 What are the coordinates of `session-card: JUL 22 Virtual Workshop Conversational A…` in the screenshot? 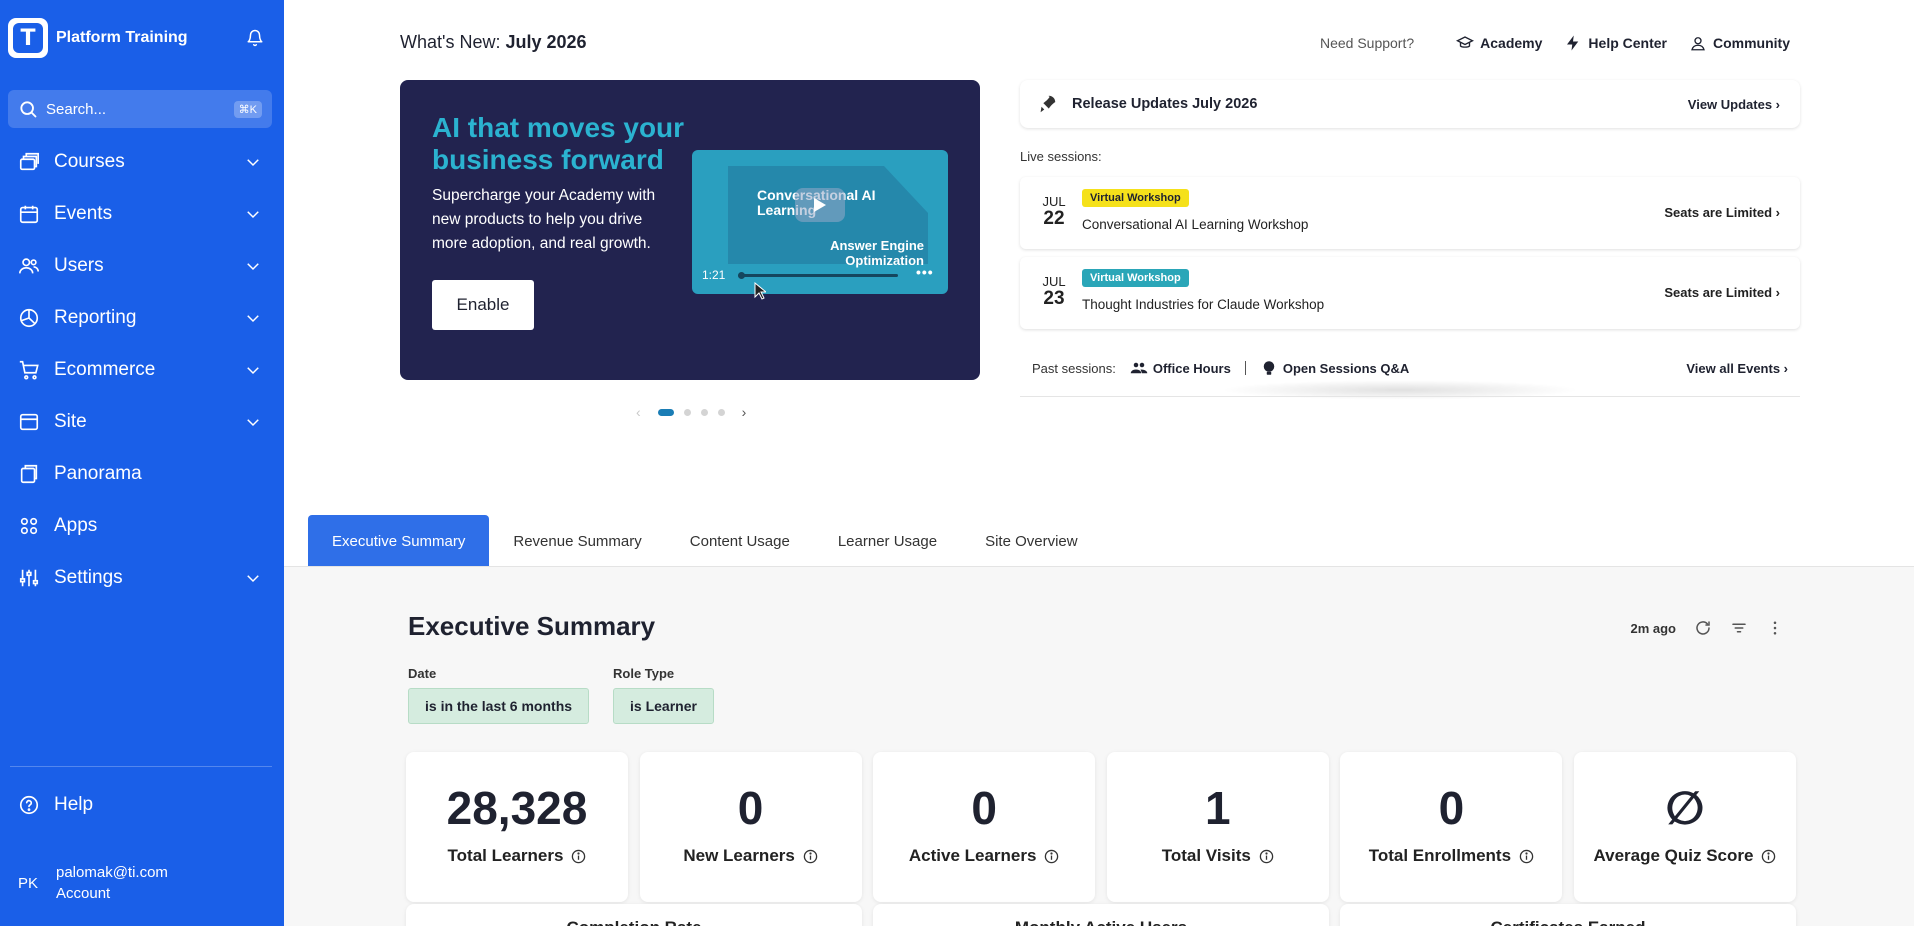 It's located at (1410, 213).